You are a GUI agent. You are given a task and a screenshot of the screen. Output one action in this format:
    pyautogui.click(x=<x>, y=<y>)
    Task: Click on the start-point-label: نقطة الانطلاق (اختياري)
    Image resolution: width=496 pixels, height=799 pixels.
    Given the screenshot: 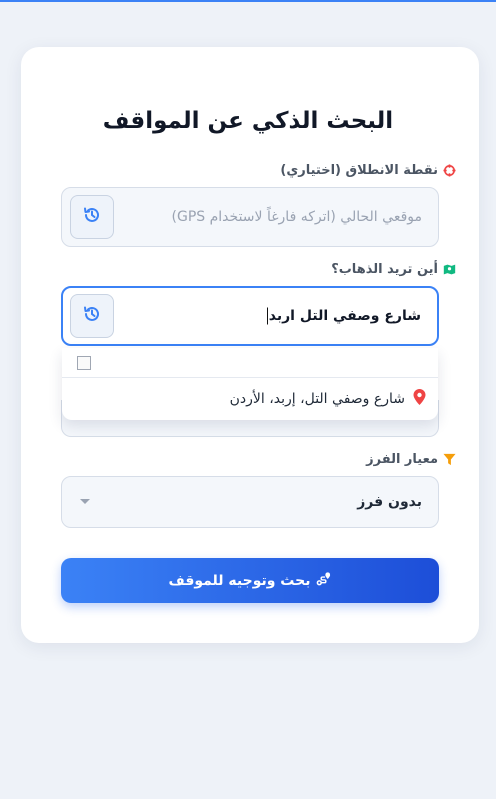 What is the action you would take?
    pyautogui.click(x=368, y=170)
    